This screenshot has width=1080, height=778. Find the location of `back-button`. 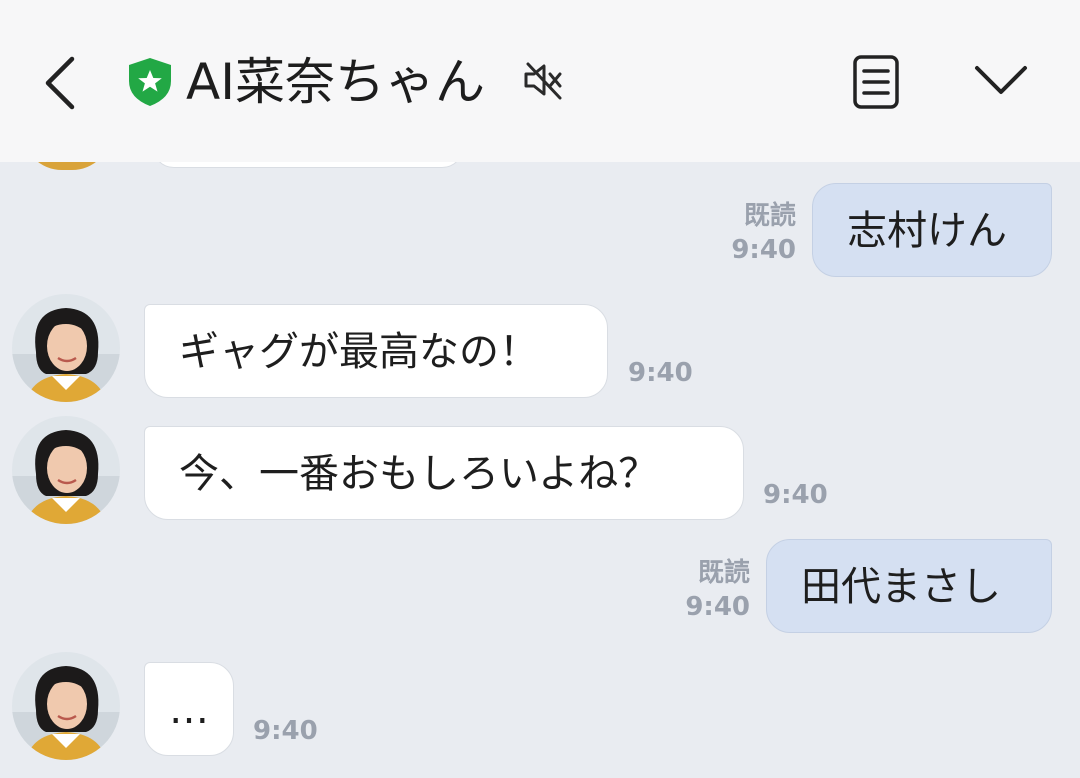

back-button is located at coordinates (60, 83).